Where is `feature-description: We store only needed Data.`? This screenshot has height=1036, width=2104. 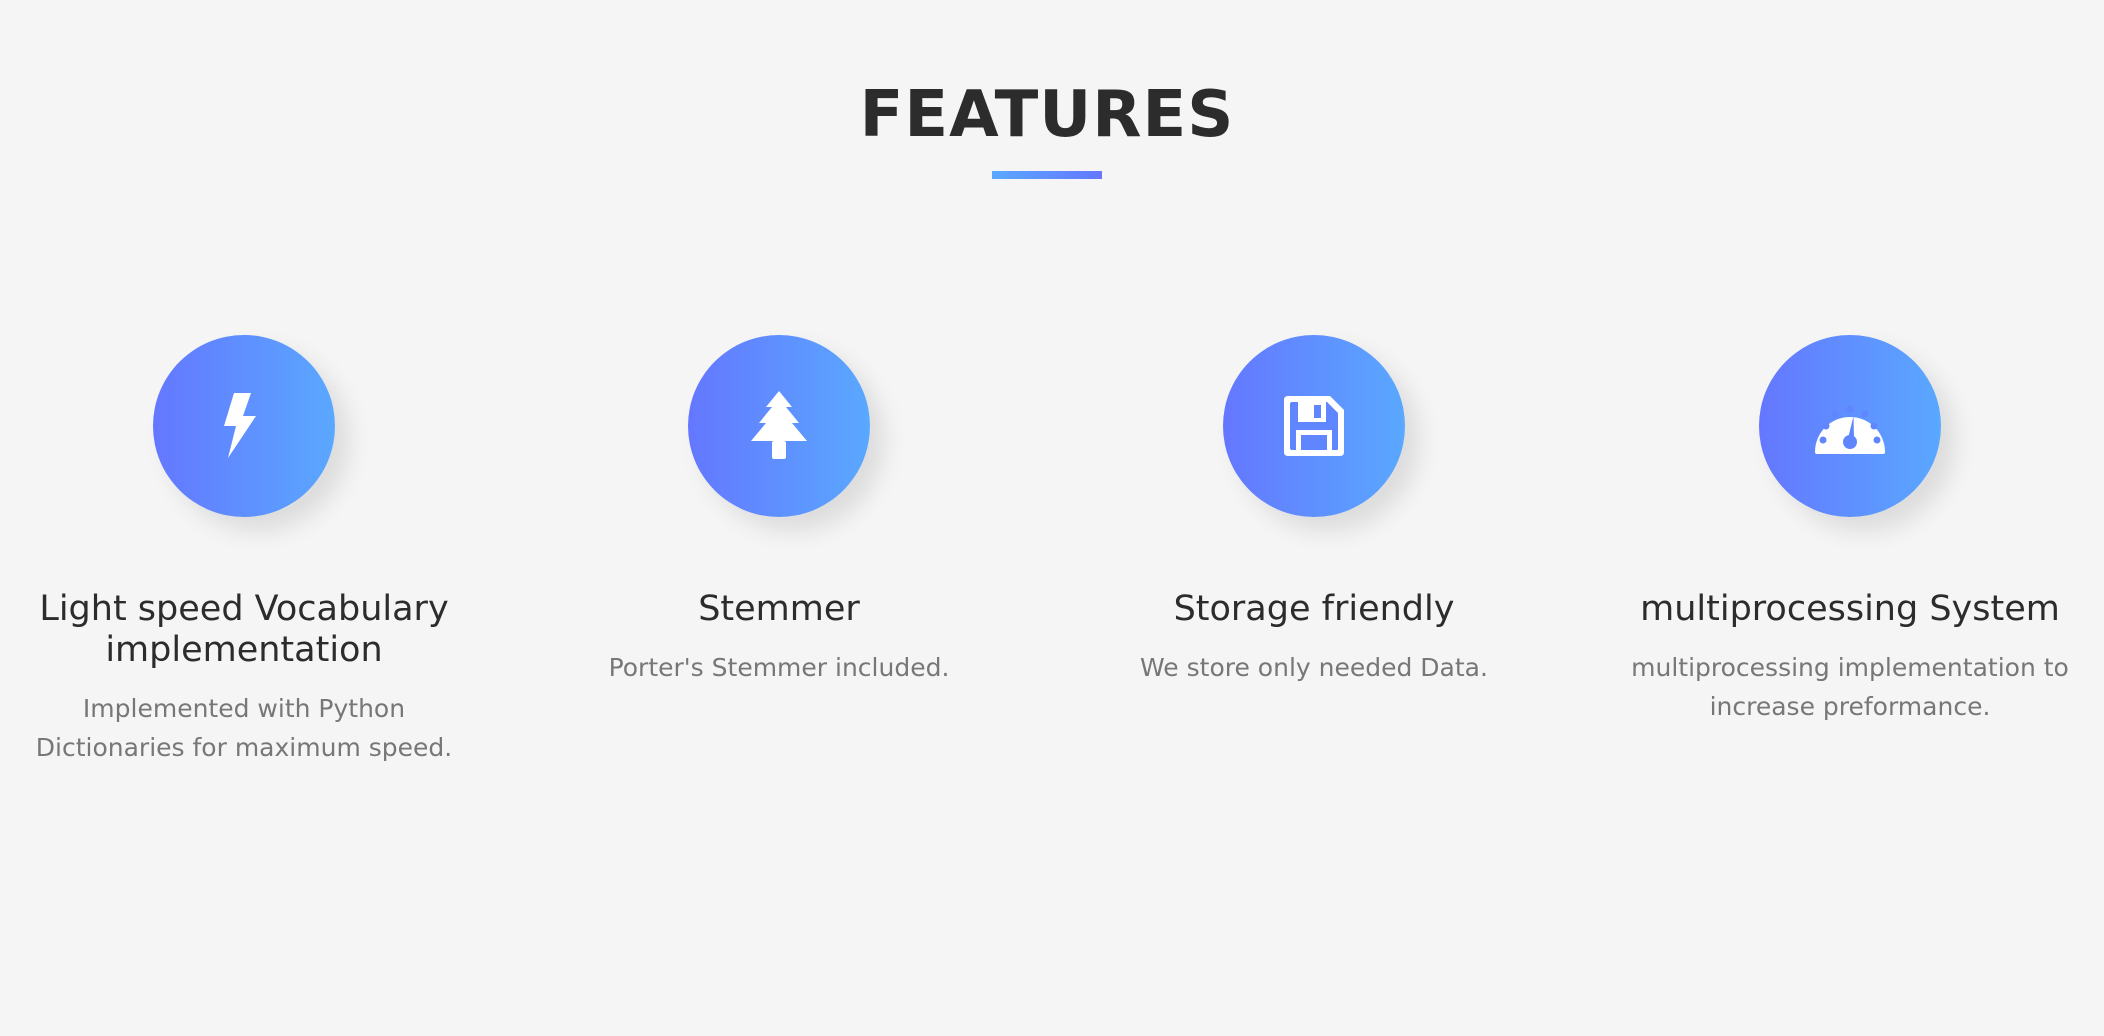 feature-description: We store only needed Data. is located at coordinates (1314, 667).